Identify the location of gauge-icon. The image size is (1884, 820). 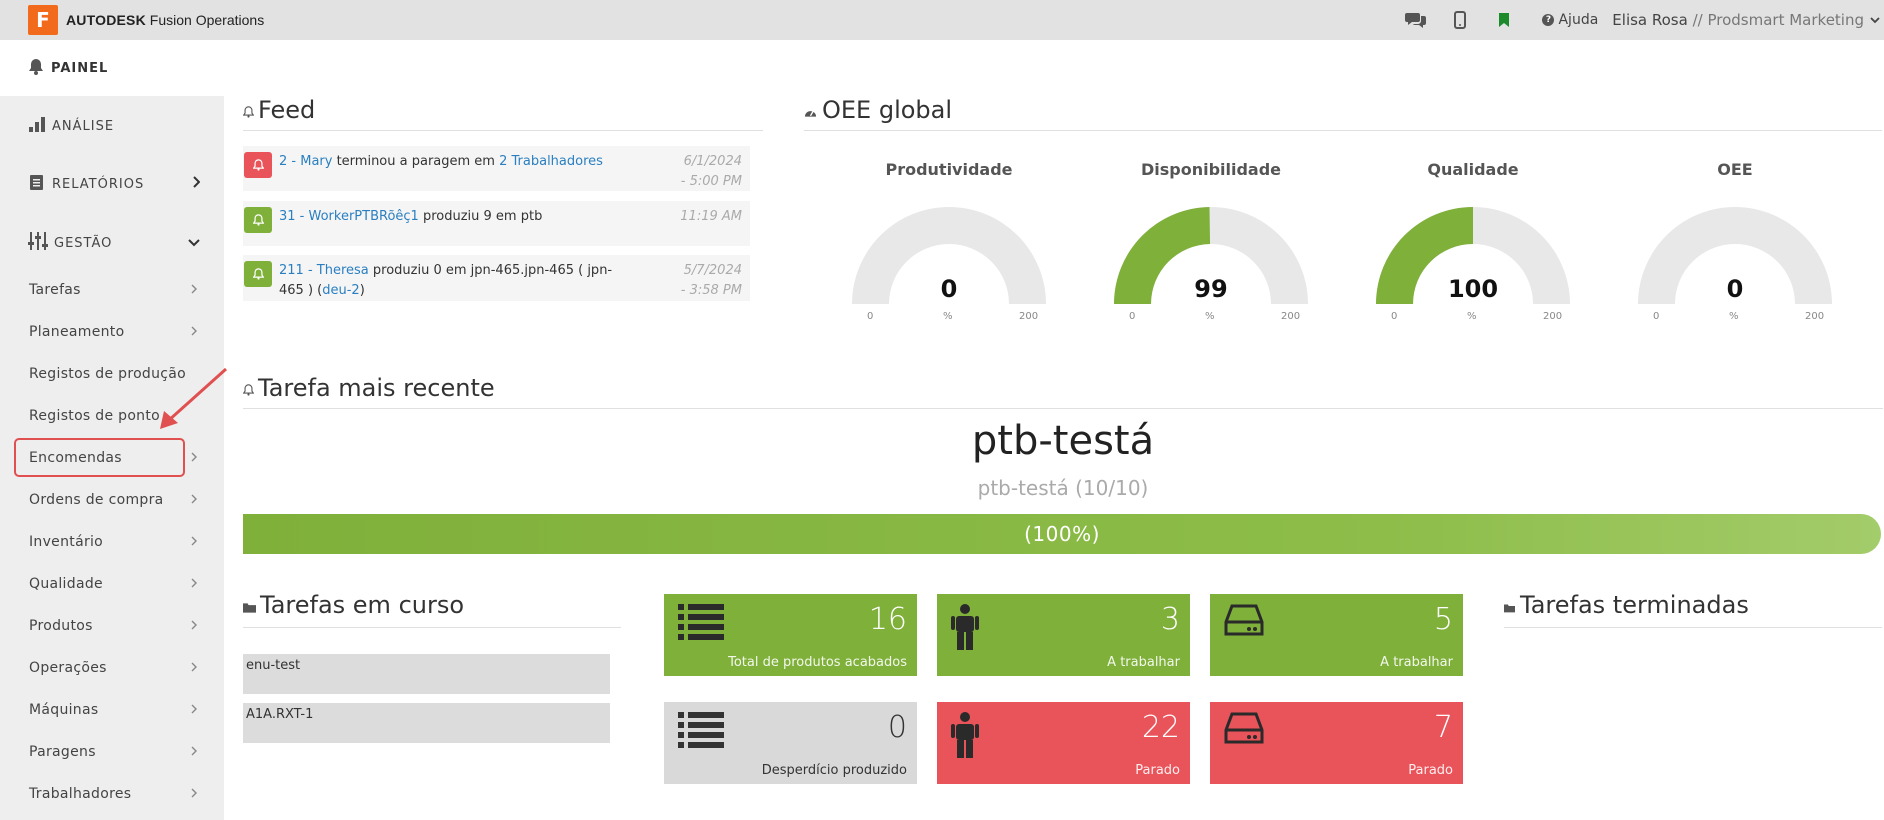
(810, 110).